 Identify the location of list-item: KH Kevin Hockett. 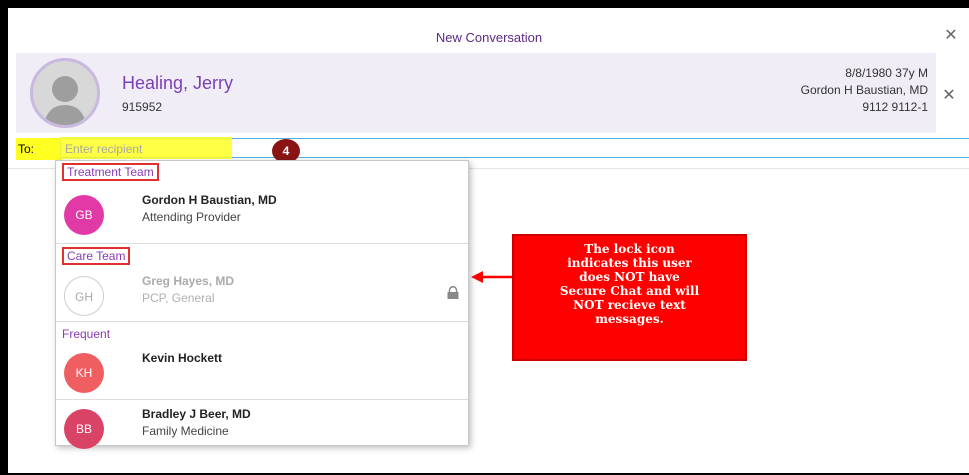
(262, 371).